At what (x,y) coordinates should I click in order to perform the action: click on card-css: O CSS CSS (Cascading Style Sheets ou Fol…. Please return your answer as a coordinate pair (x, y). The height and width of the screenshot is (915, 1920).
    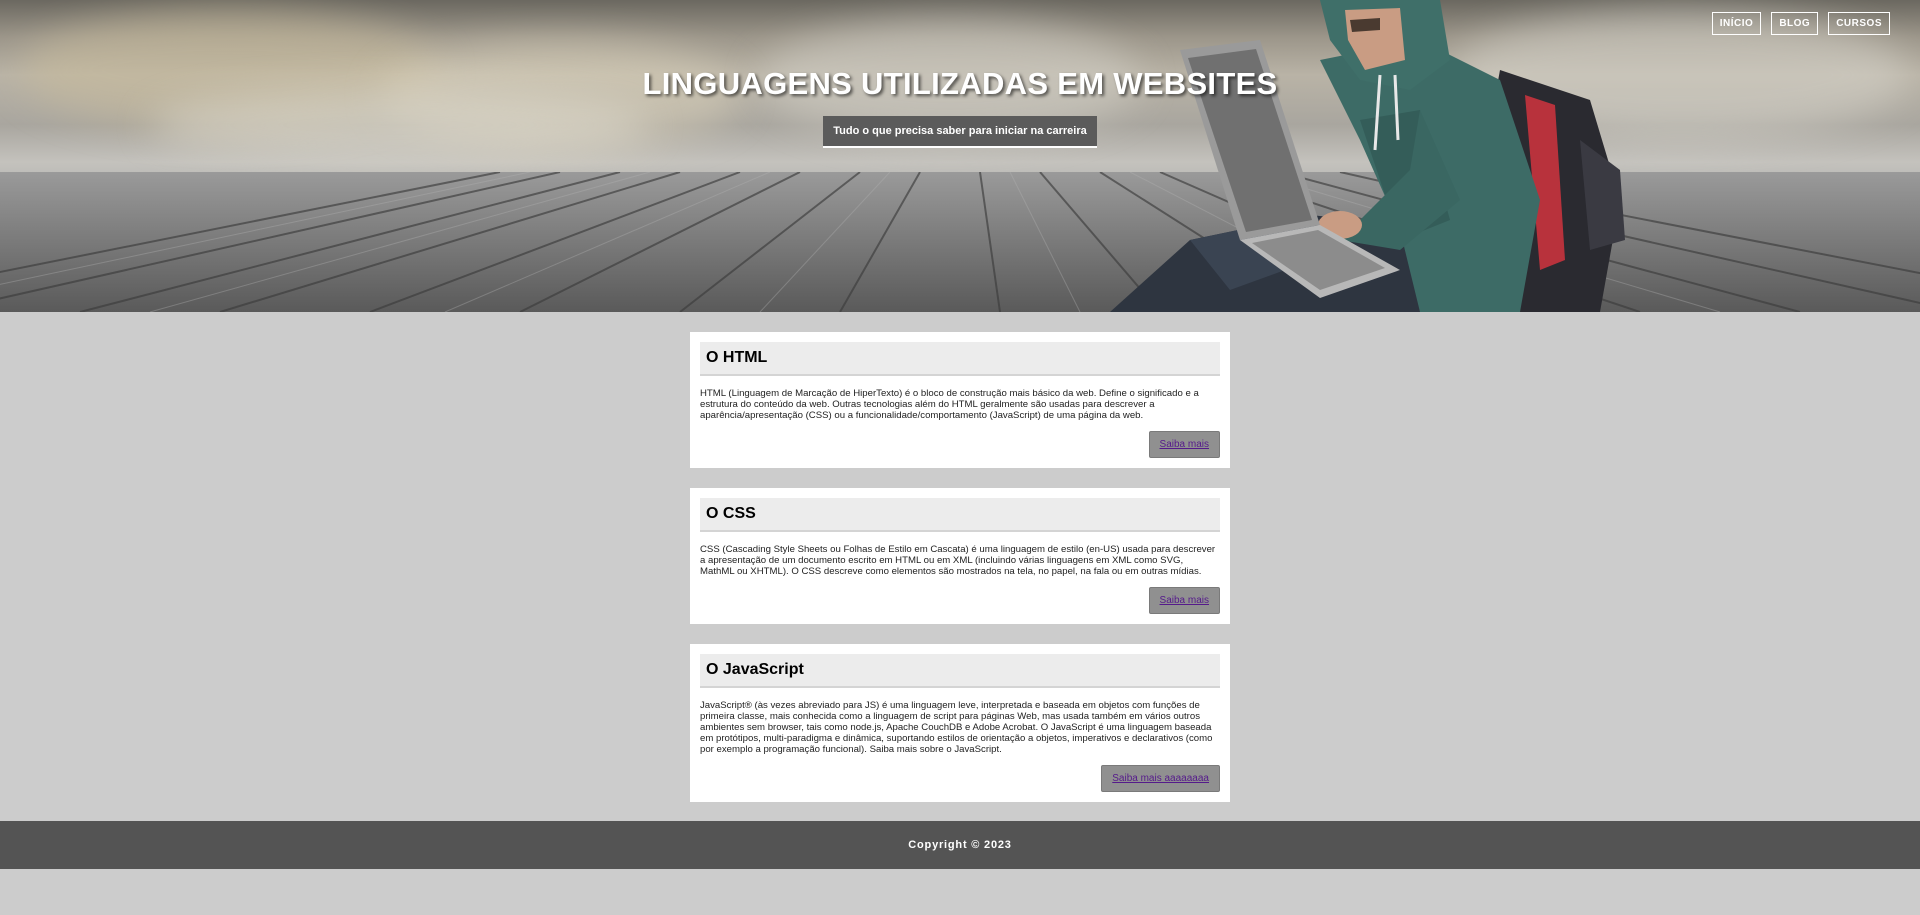
    Looking at the image, I should click on (960, 556).